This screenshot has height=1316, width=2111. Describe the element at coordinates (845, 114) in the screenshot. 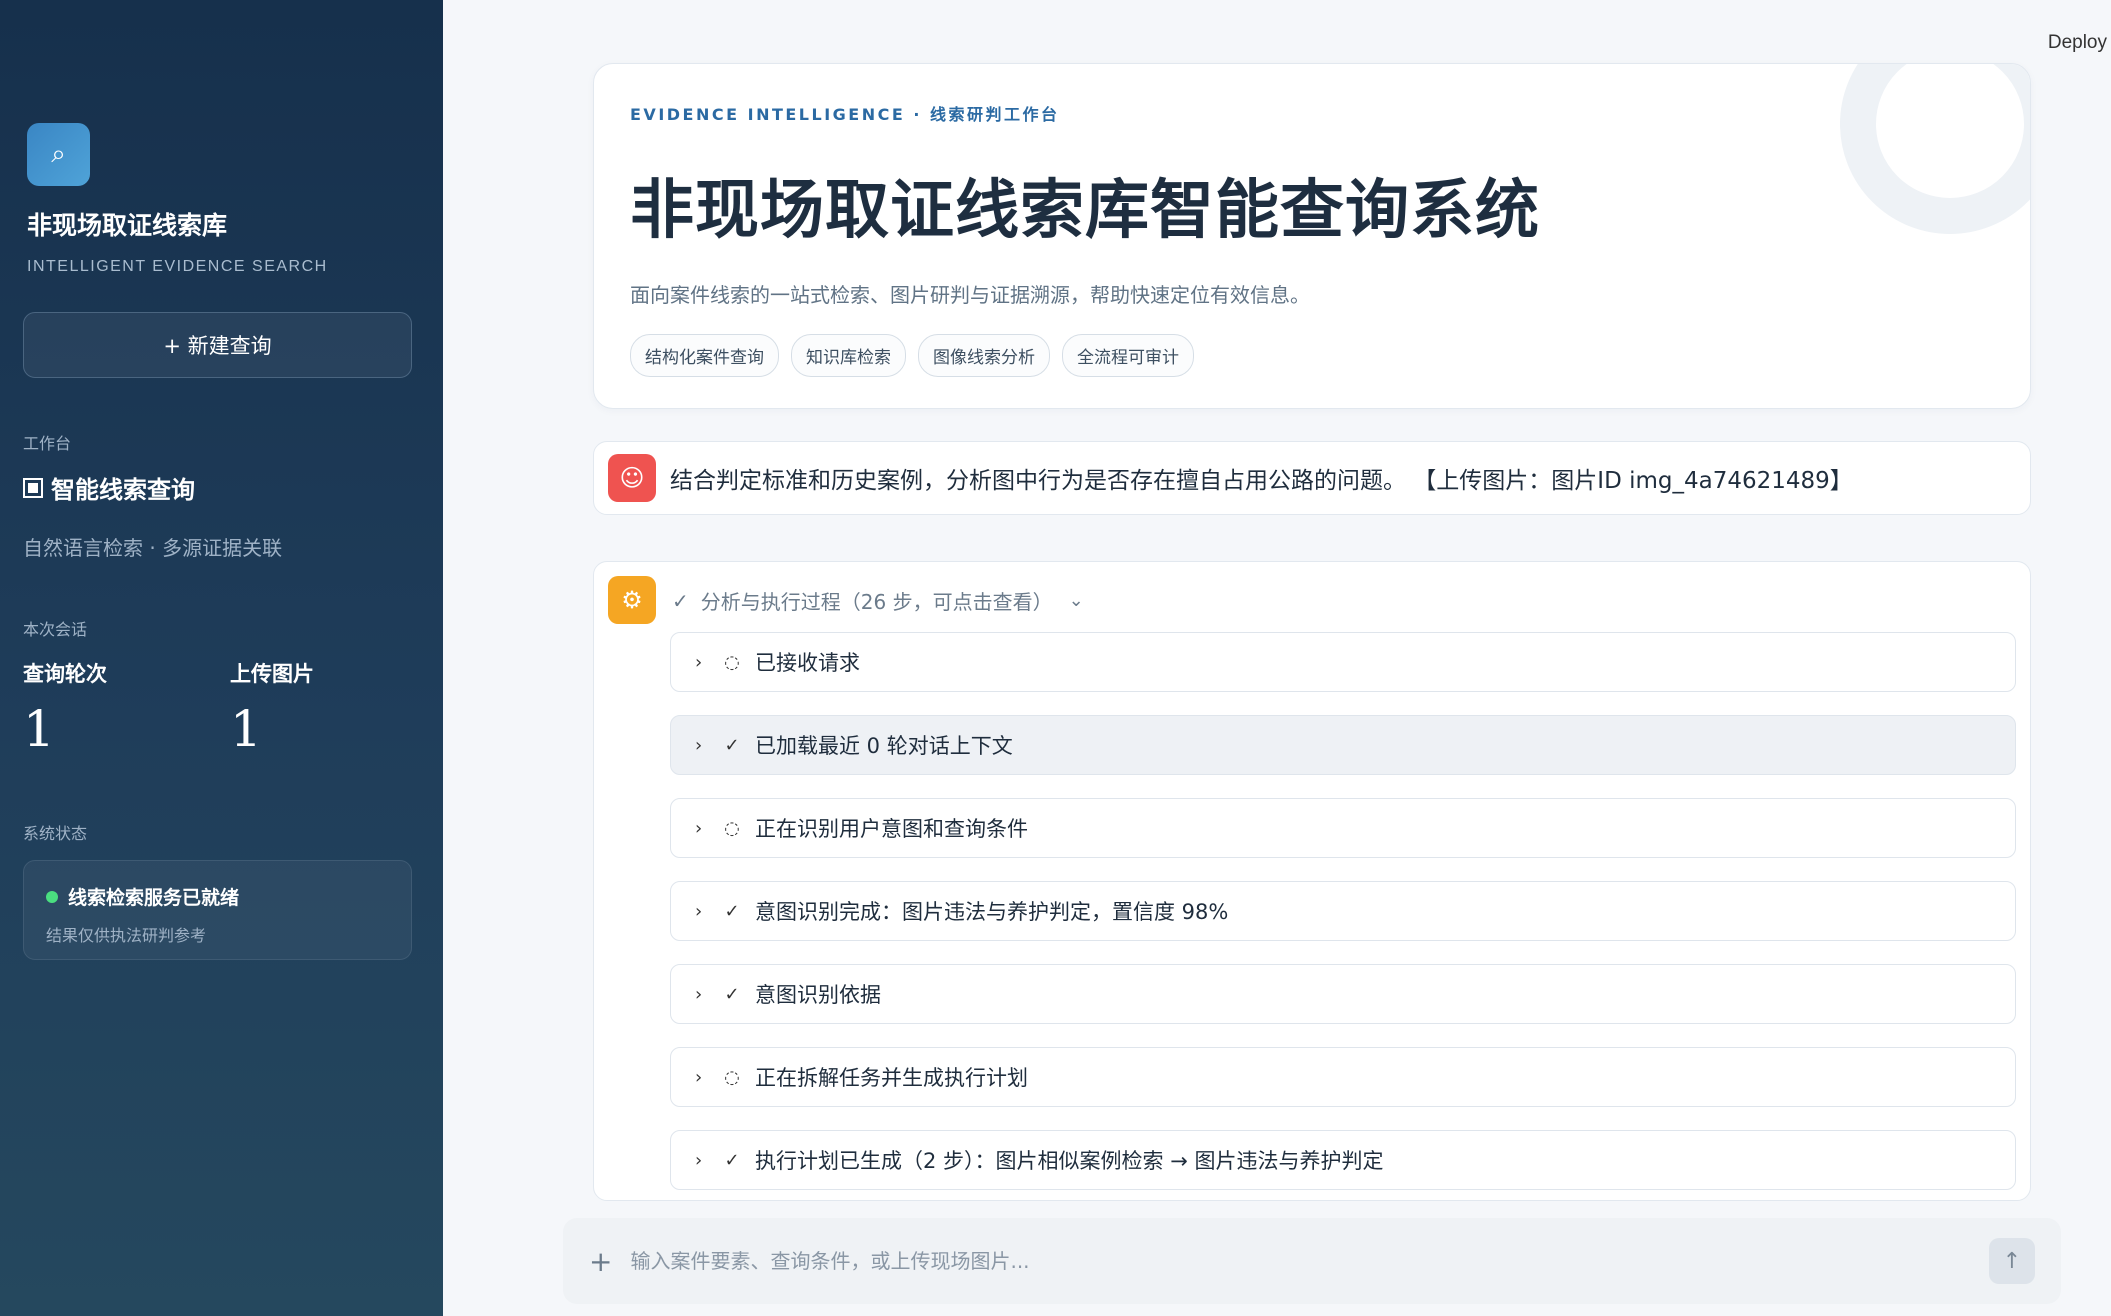

I see `hero-eyebrow: EVIDENCE INTELLIGENCE · 线索研判工作台` at that location.